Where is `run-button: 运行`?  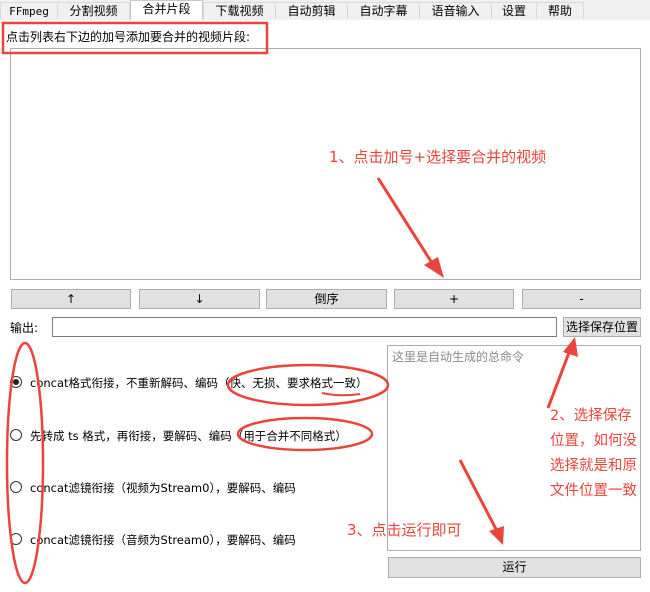 run-button: 运行 is located at coordinates (514, 567).